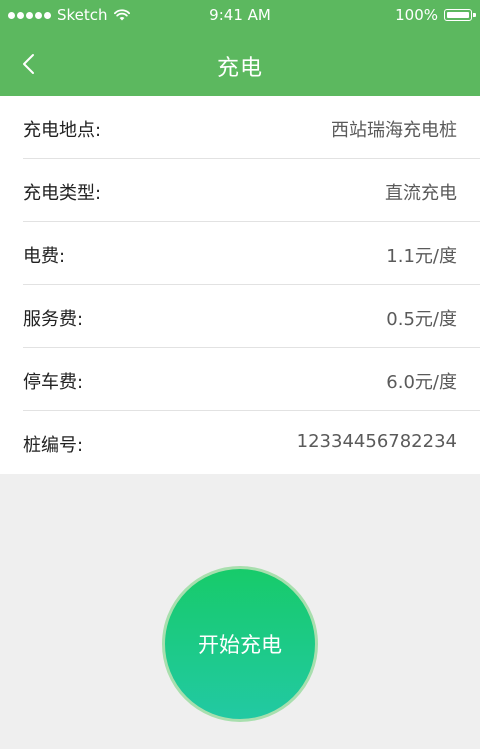  I want to click on detail-label: 服务费:, so click(53, 319).